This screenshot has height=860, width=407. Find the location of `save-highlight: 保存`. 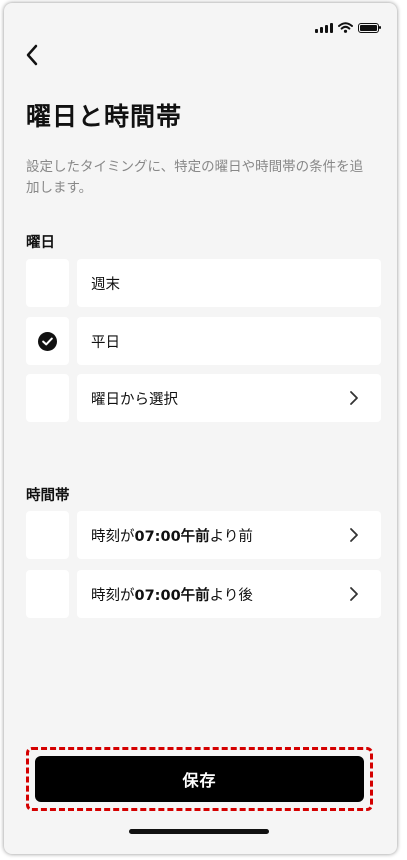

save-highlight: 保存 is located at coordinates (199, 779).